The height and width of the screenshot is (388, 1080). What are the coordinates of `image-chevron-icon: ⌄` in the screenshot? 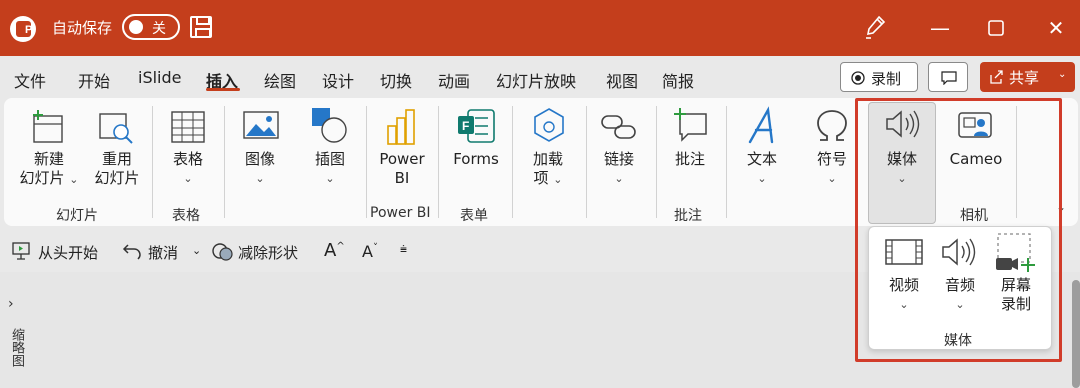 It's located at (260, 178).